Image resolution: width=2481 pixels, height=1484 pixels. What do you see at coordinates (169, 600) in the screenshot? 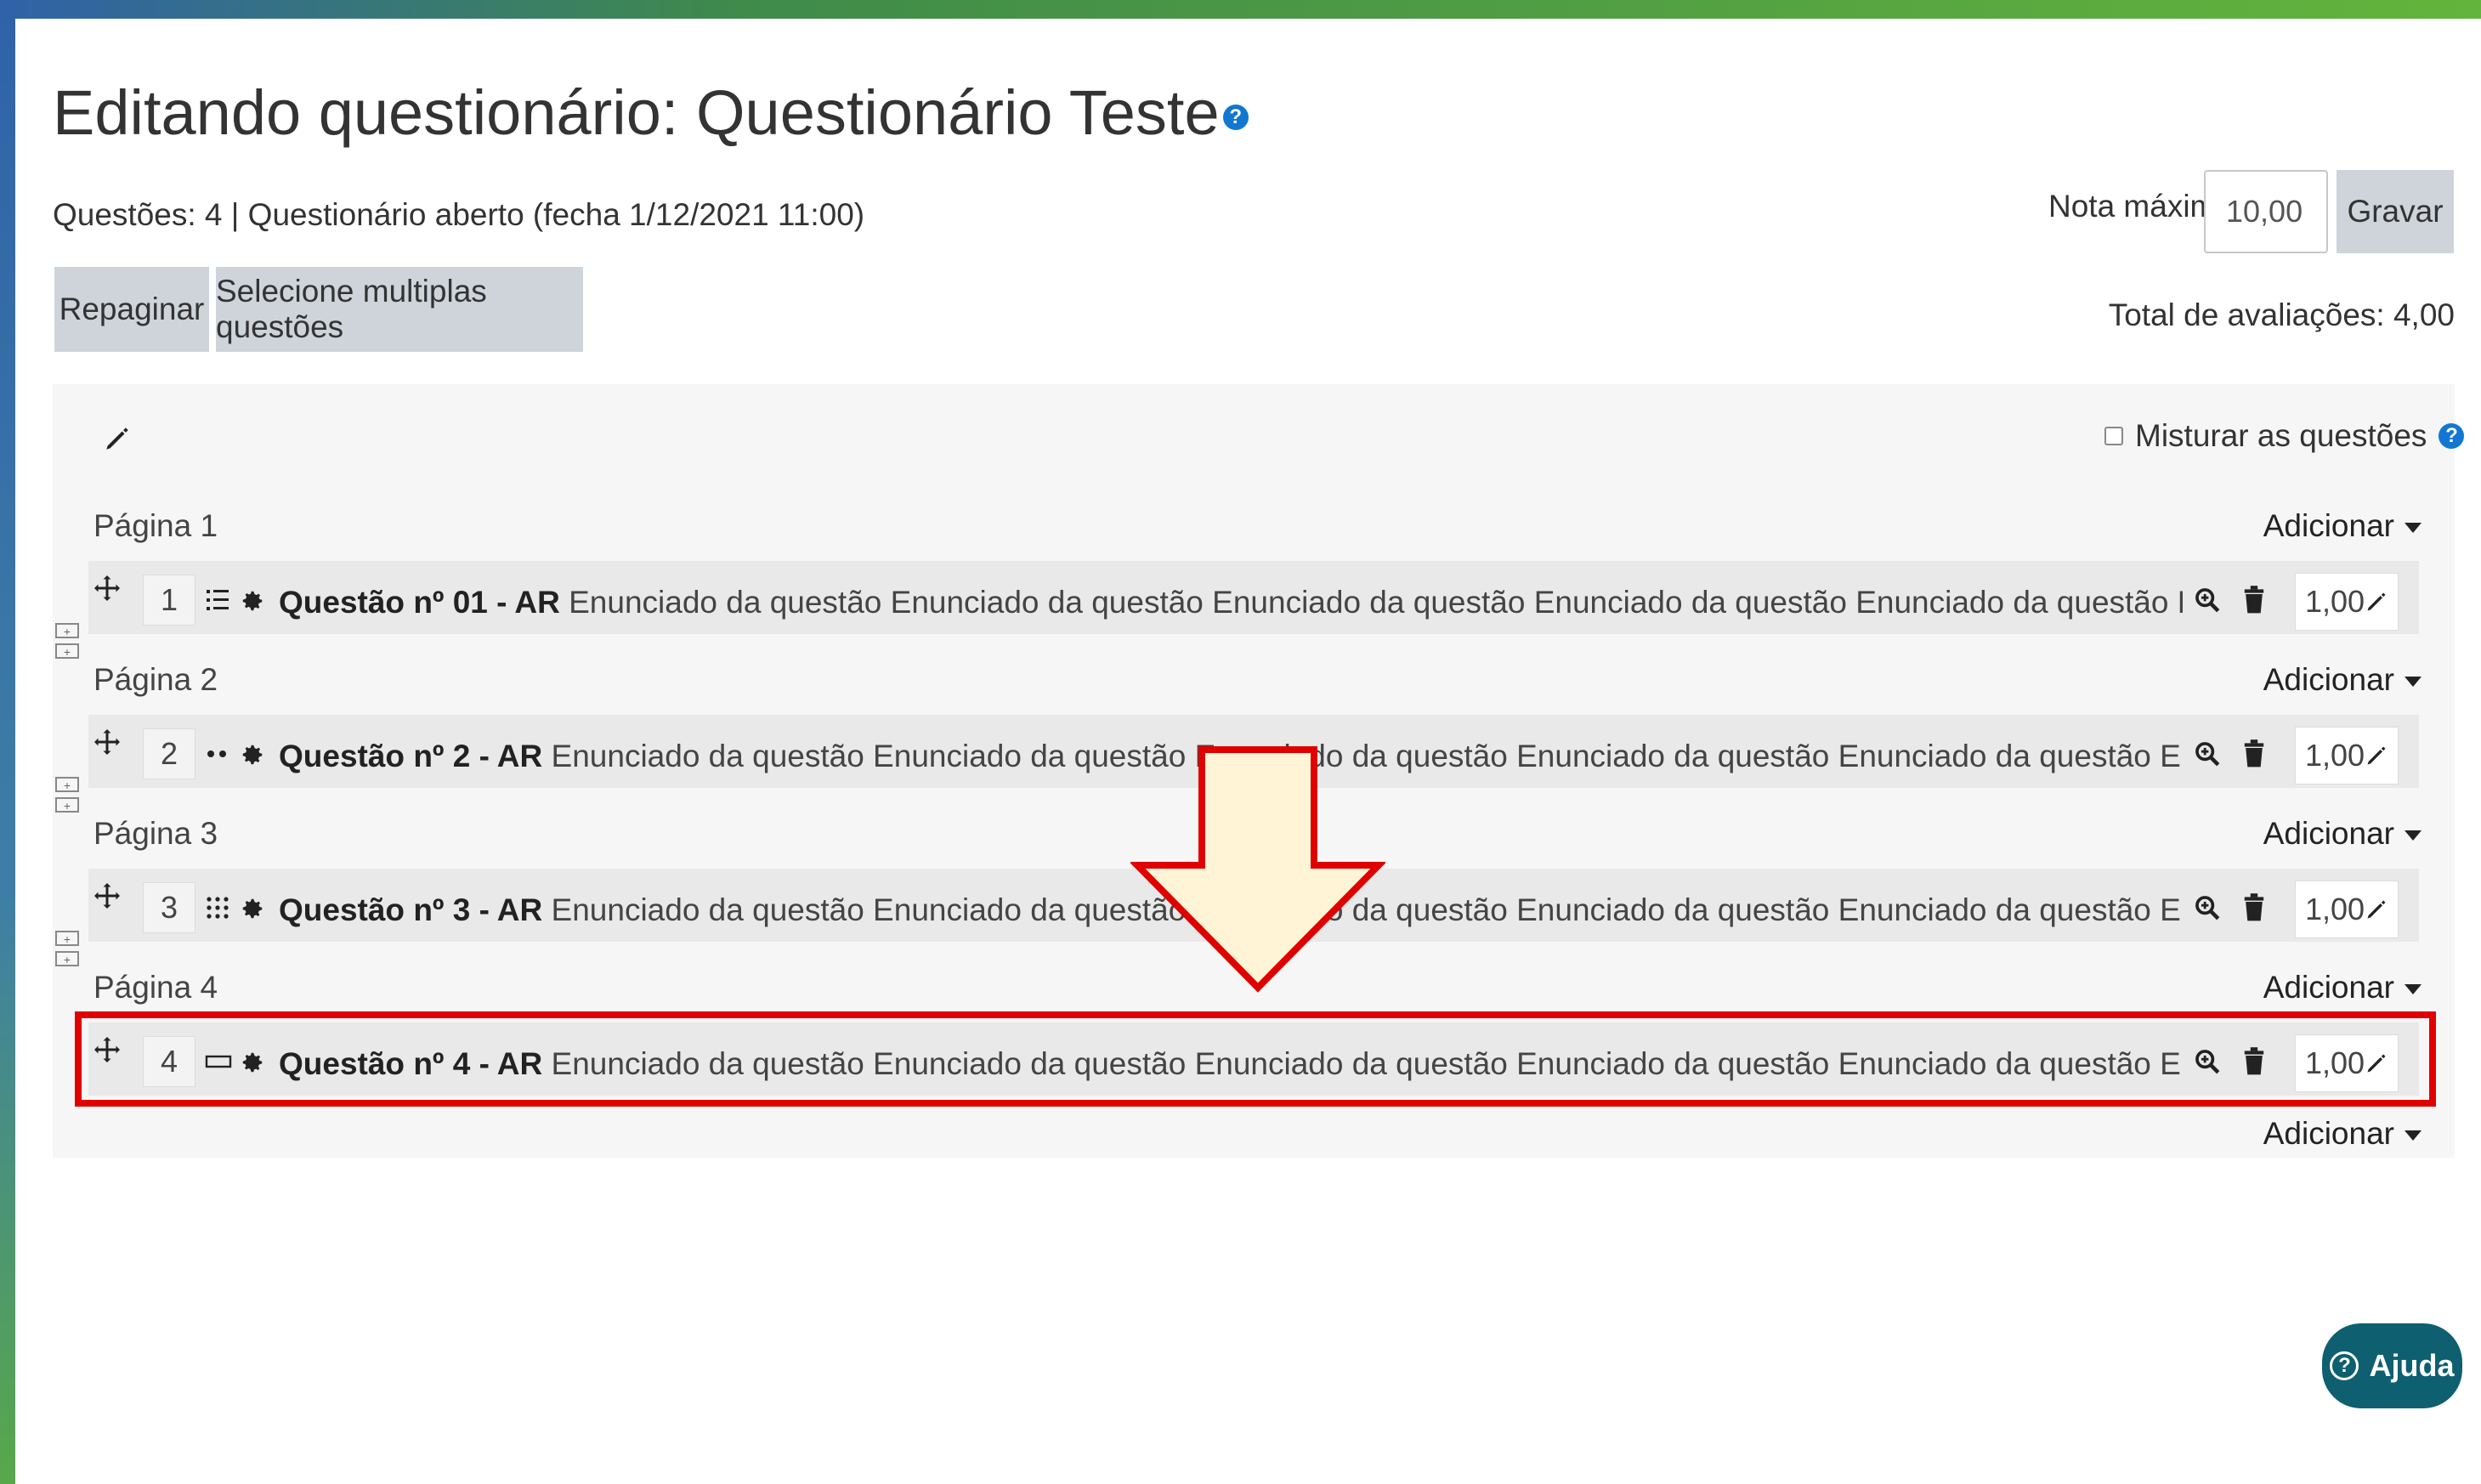
I see `question-number: 1` at bounding box center [169, 600].